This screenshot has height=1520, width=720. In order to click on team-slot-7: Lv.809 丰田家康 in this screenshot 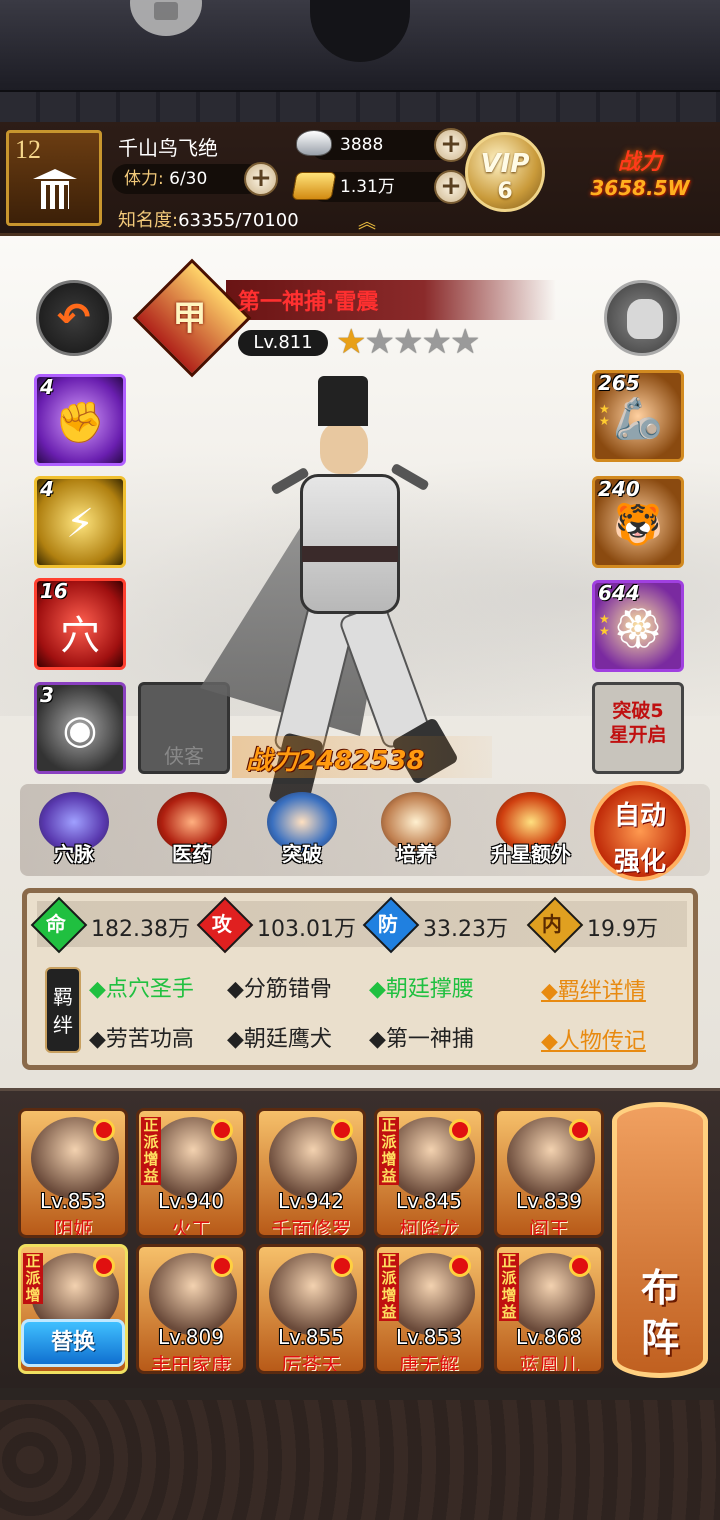, I will do `click(191, 1309)`.